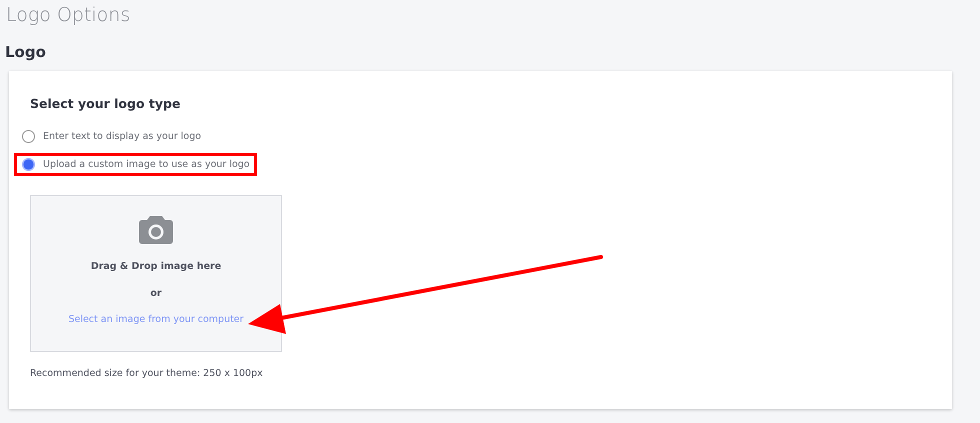  Describe the element at coordinates (156, 273) in the screenshot. I see `dropzone: Drag & Drop image here or Select an image from your computer` at that location.